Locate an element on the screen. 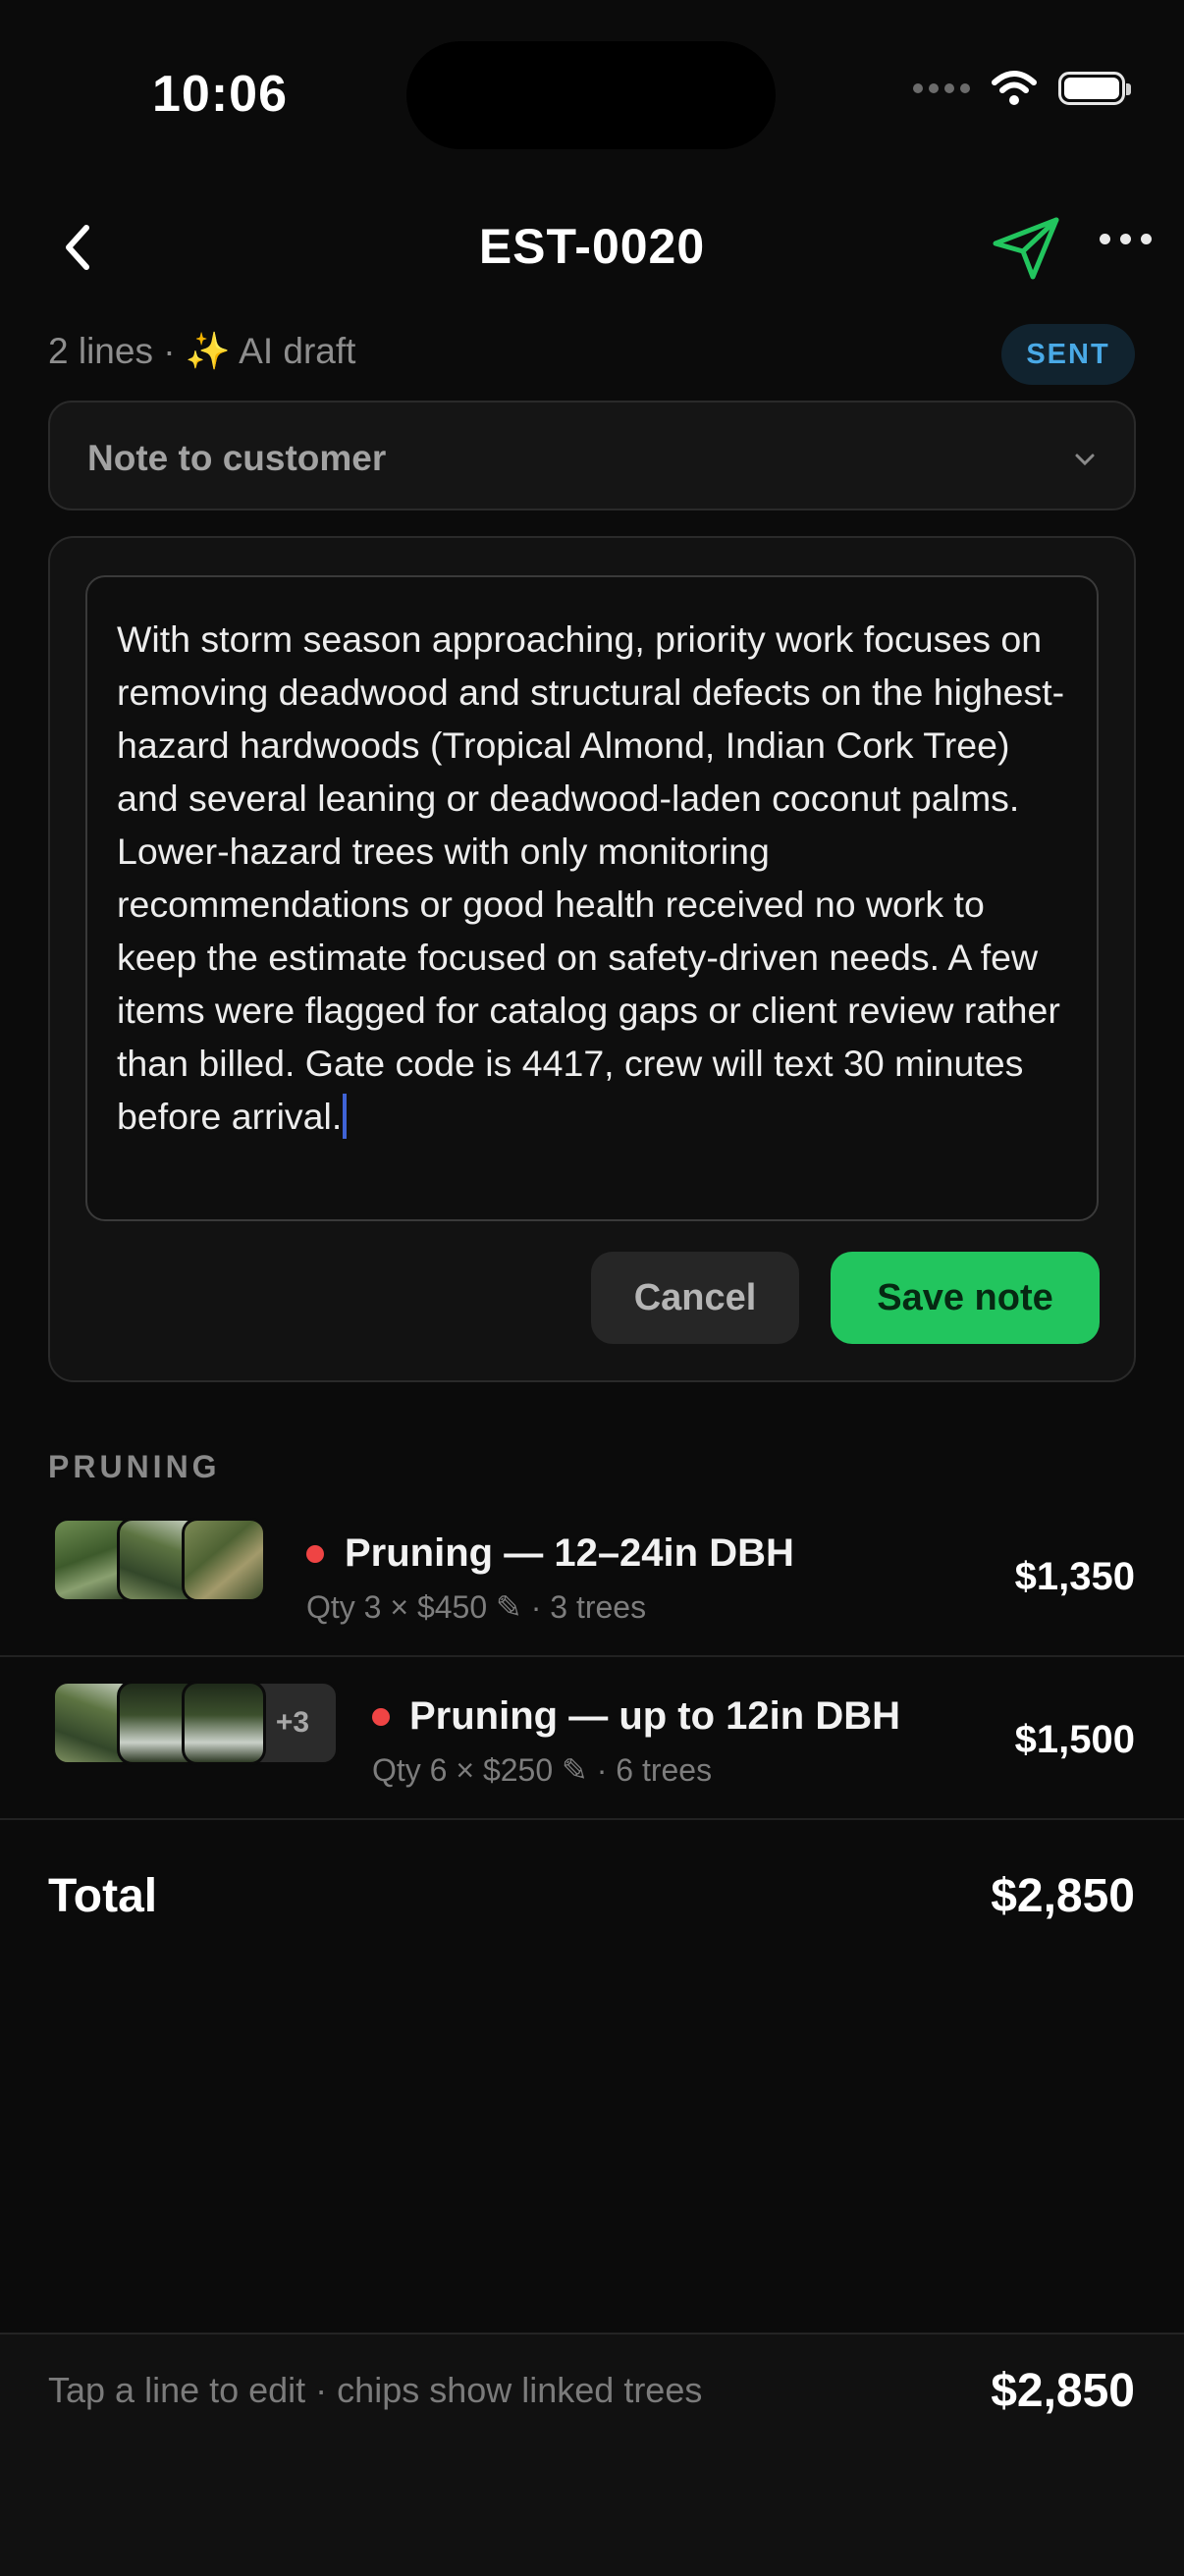  line-item-title: Pruning — 12–24in DBH is located at coordinates (569, 1553).